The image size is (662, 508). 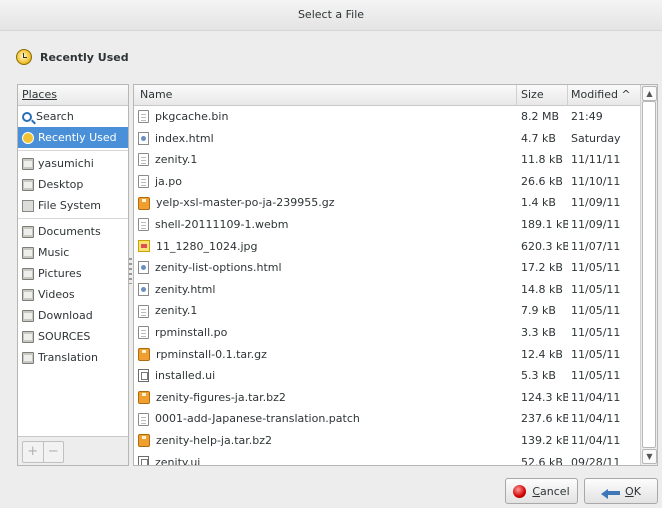 I want to click on sidebar-item-search: Search, so click(x=73, y=116).